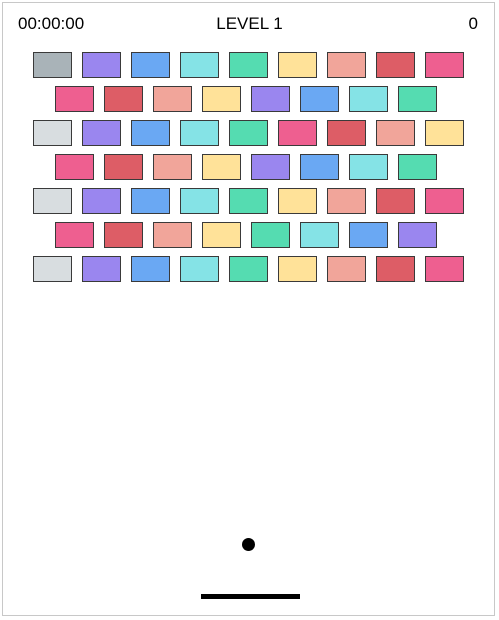 This screenshot has height=620, width=499. Describe the element at coordinates (473, 23) in the screenshot. I see `score-display: 0` at that location.